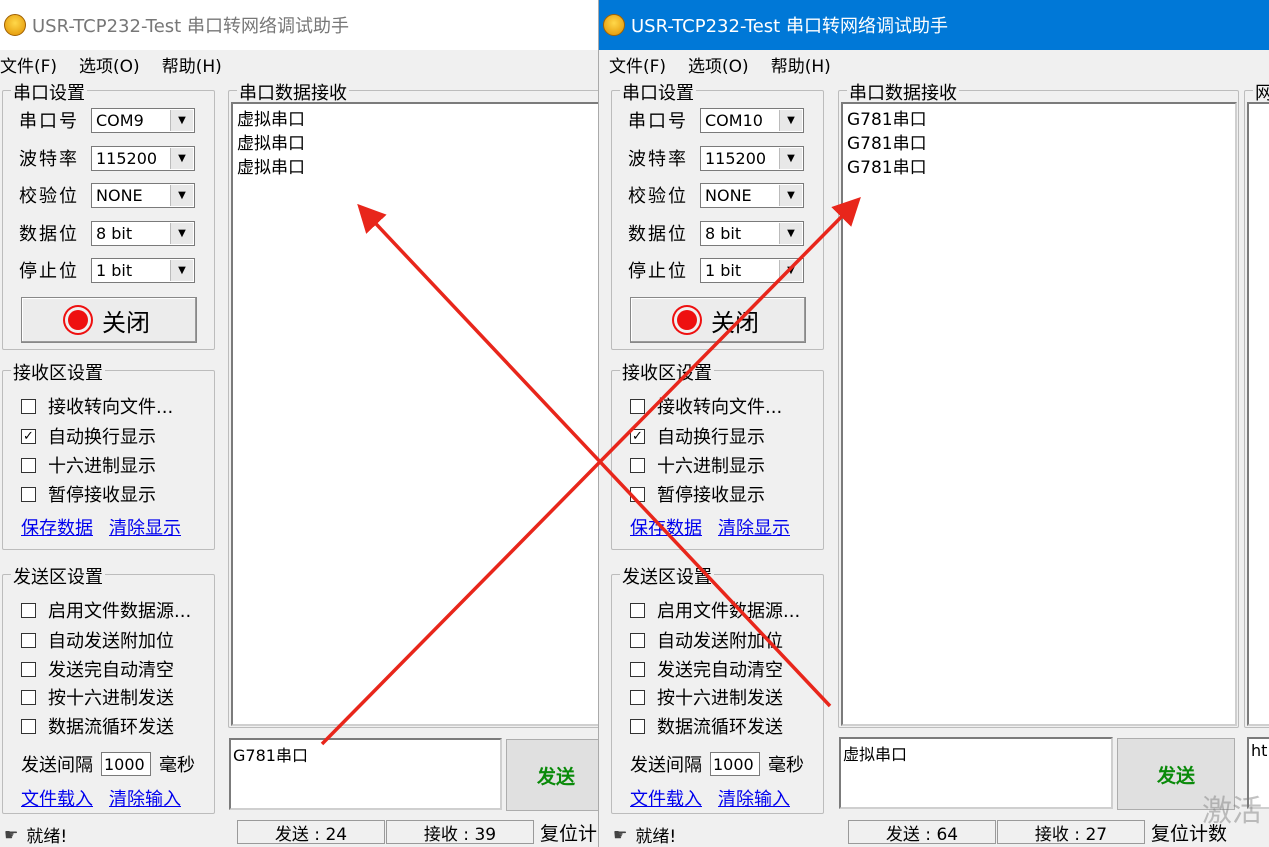  I want to click on port-select: COM9 ▼, so click(143, 120).